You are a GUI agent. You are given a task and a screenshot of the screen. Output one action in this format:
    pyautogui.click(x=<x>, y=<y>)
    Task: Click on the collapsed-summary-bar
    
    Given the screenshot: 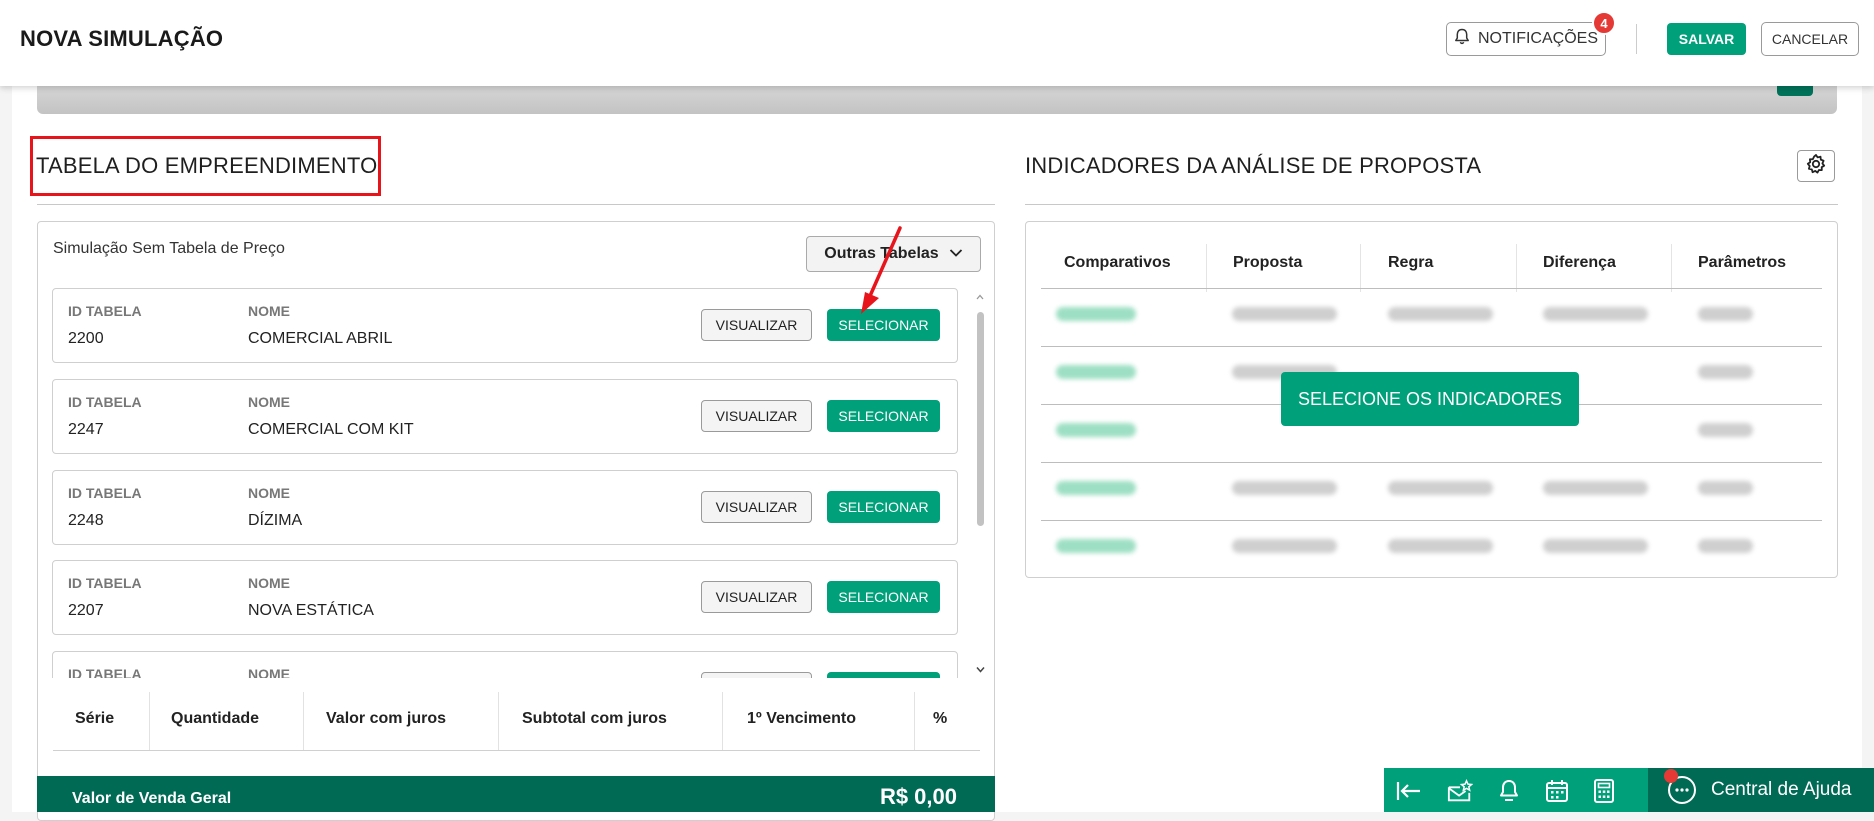 What is the action you would take?
    pyautogui.click(x=937, y=100)
    